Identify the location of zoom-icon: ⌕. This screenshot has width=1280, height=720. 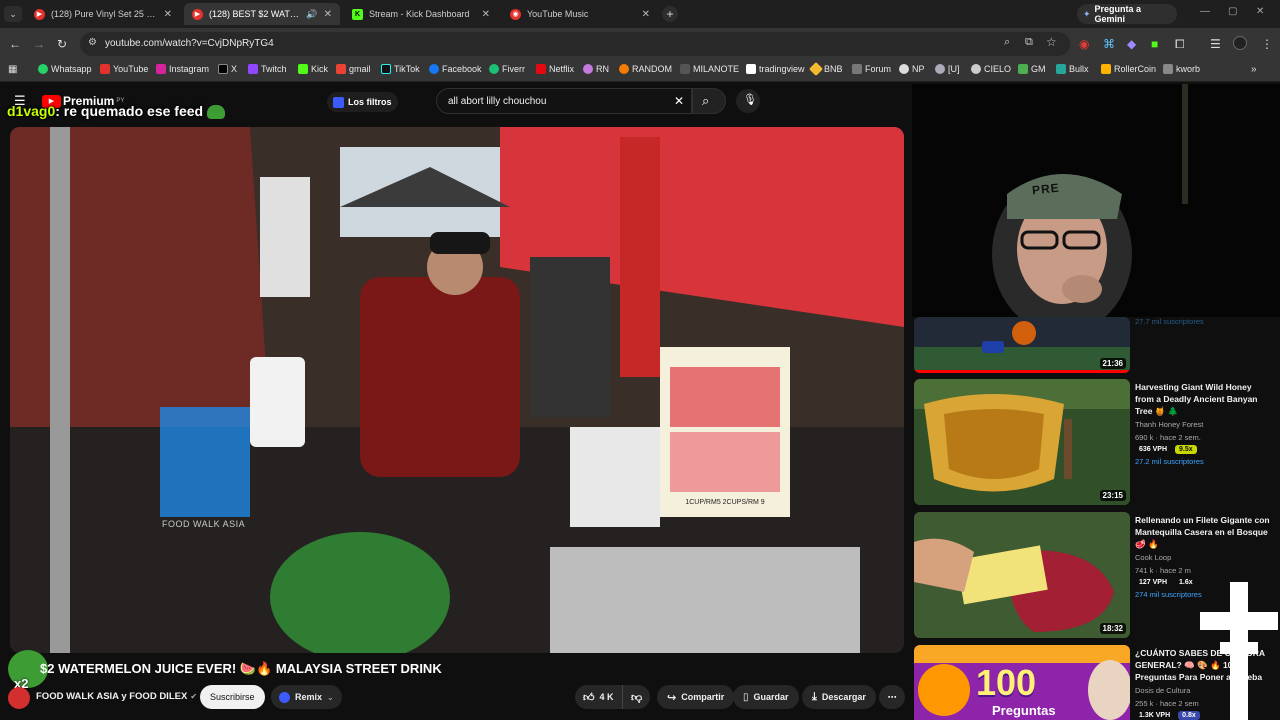
(1007, 42).